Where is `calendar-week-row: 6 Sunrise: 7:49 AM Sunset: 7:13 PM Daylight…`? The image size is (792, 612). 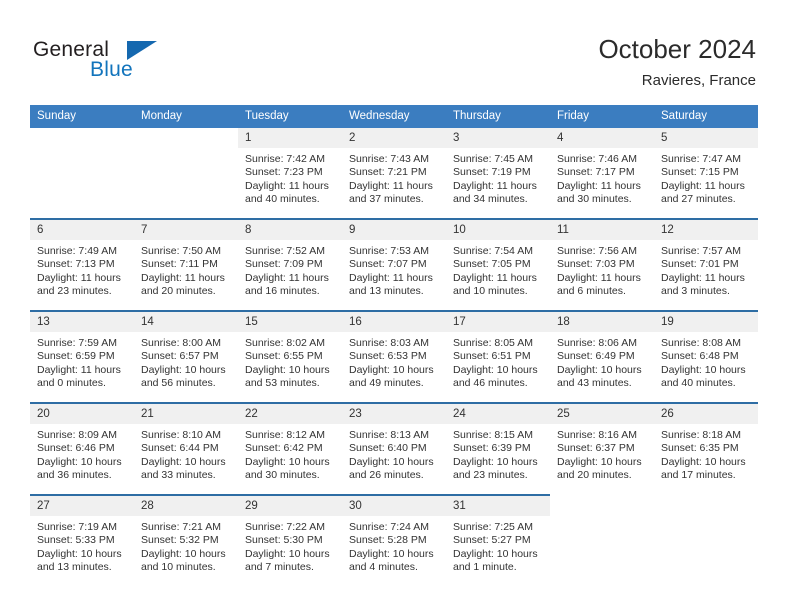 calendar-week-row: 6 Sunrise: 7:49 AM Sunset: 7:13 PM Daylight… is located at coordinates (394, 264).